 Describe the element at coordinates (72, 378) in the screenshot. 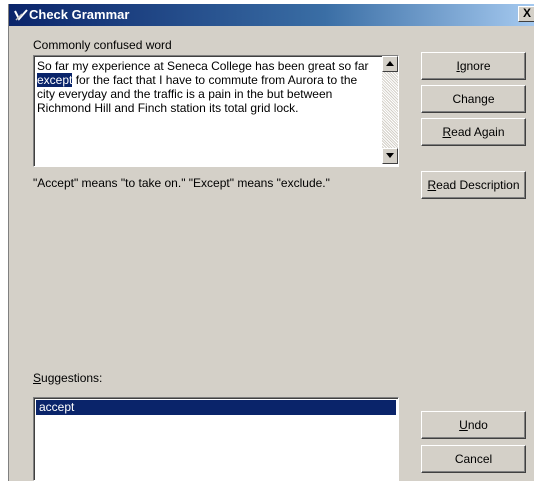

I see `suggestions-label-rest: uggestions:` at that location.